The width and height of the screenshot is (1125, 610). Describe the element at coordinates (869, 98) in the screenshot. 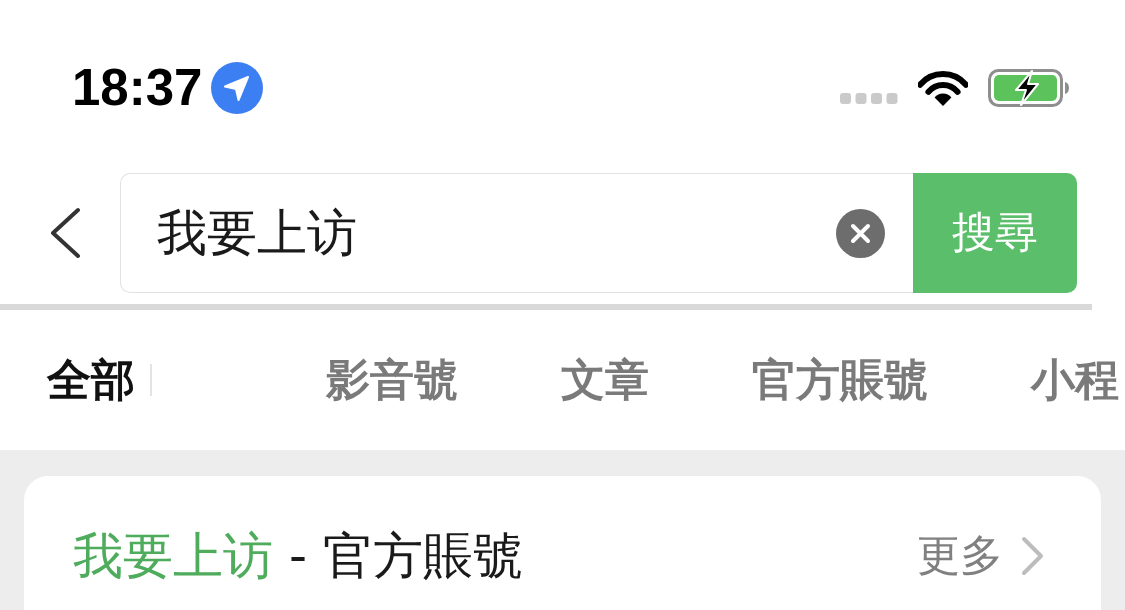

I see `signal-dots-icon` at that location.